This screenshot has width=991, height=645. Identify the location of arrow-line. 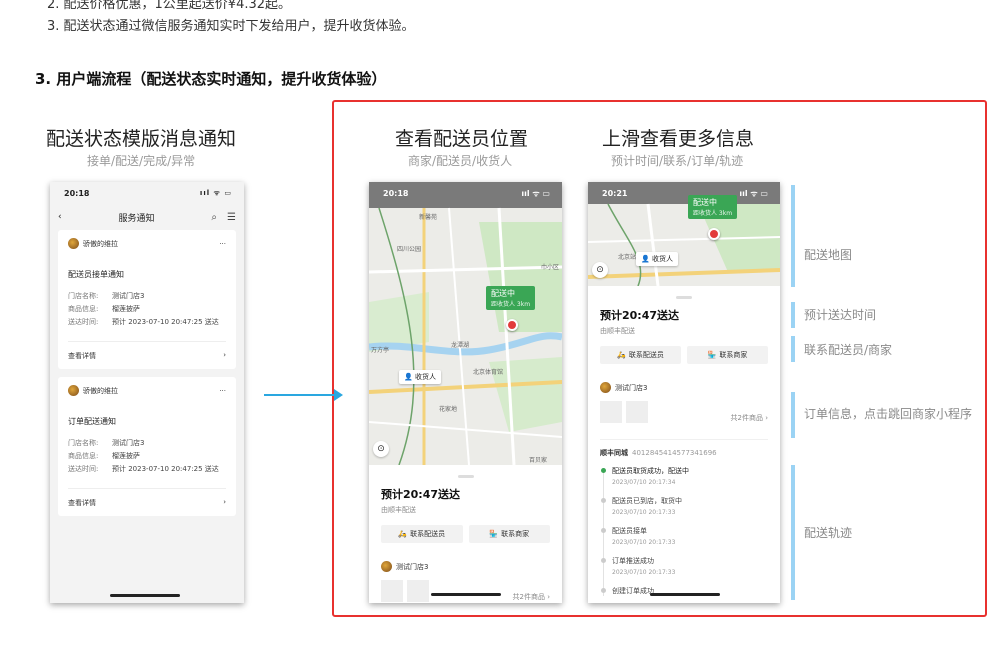
(301, 395).